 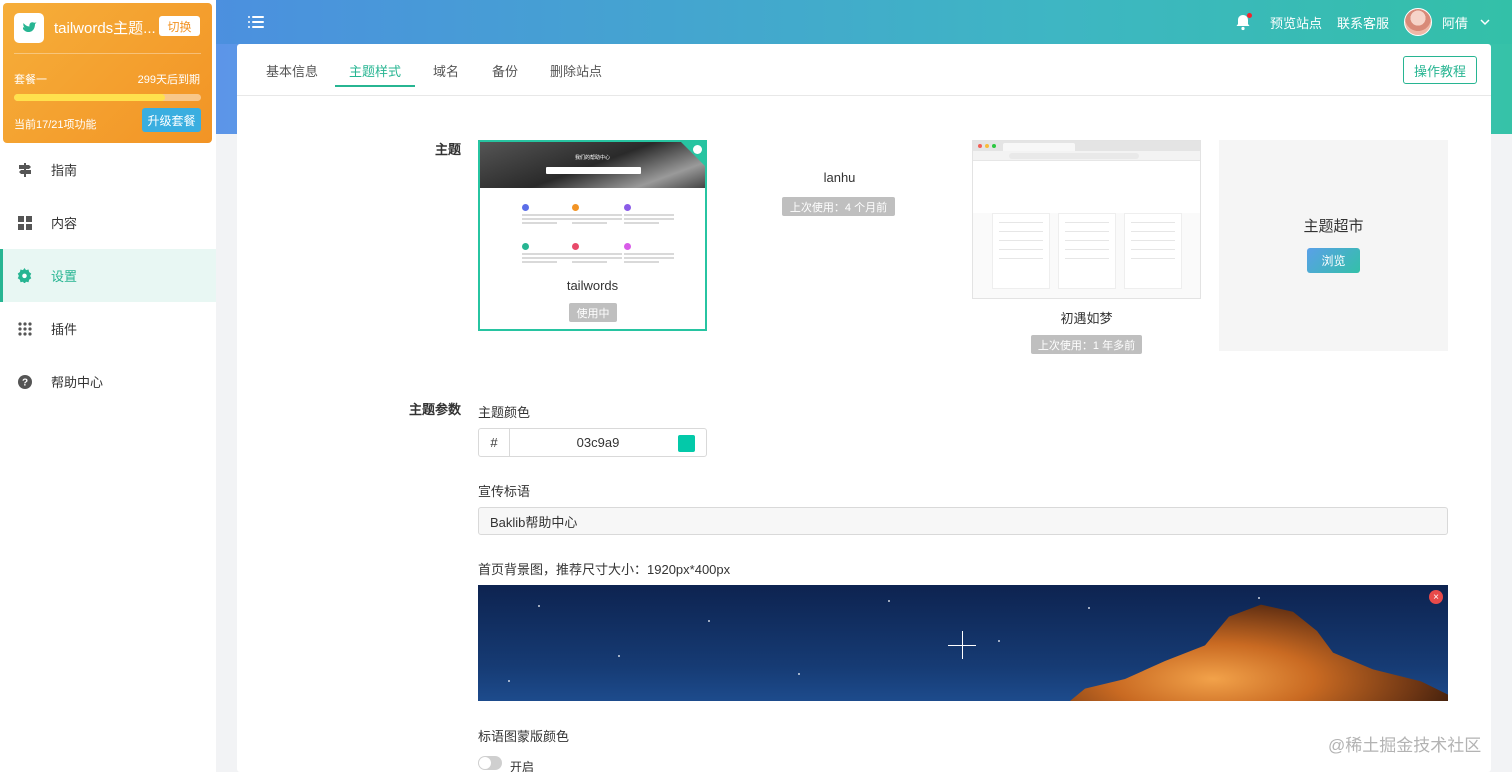 I want to click on color-swatch, so click(x=686, y=443).